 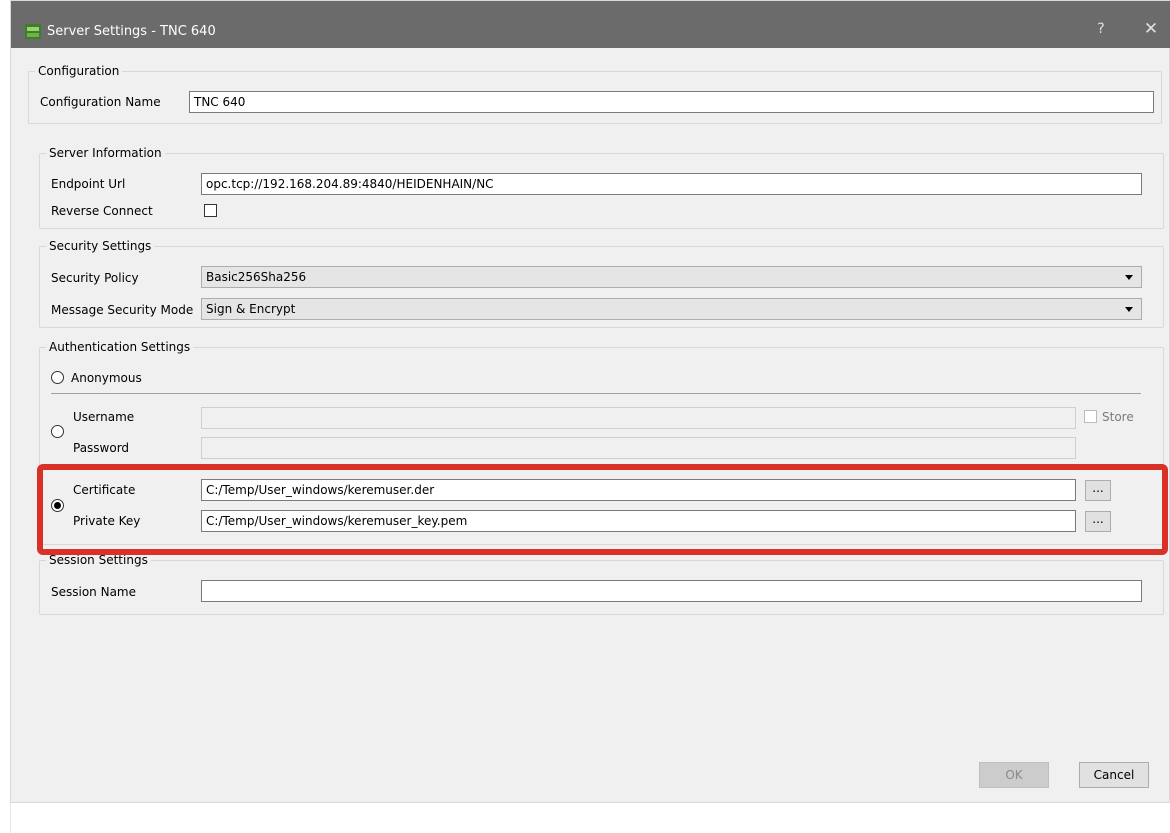 I want to click on endpoint-url-label: Endpoint Url, so click(x=88, y=184).